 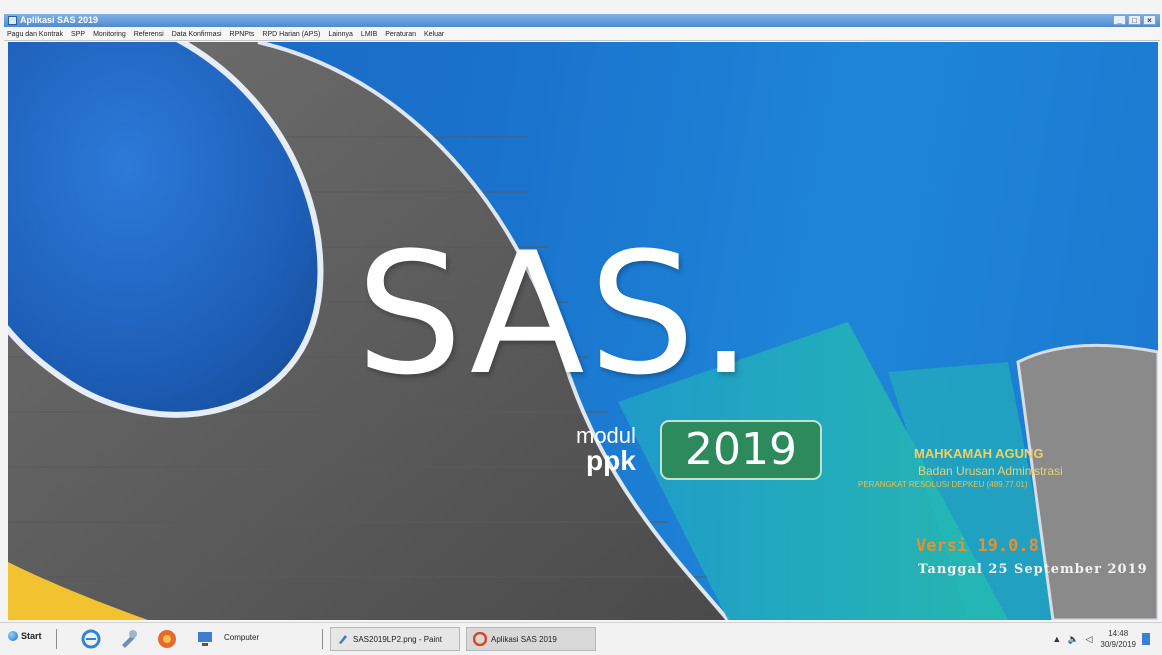 I want to click on menu-rpd-harian: RPD Harian (APS), so click(x=291, y=34).